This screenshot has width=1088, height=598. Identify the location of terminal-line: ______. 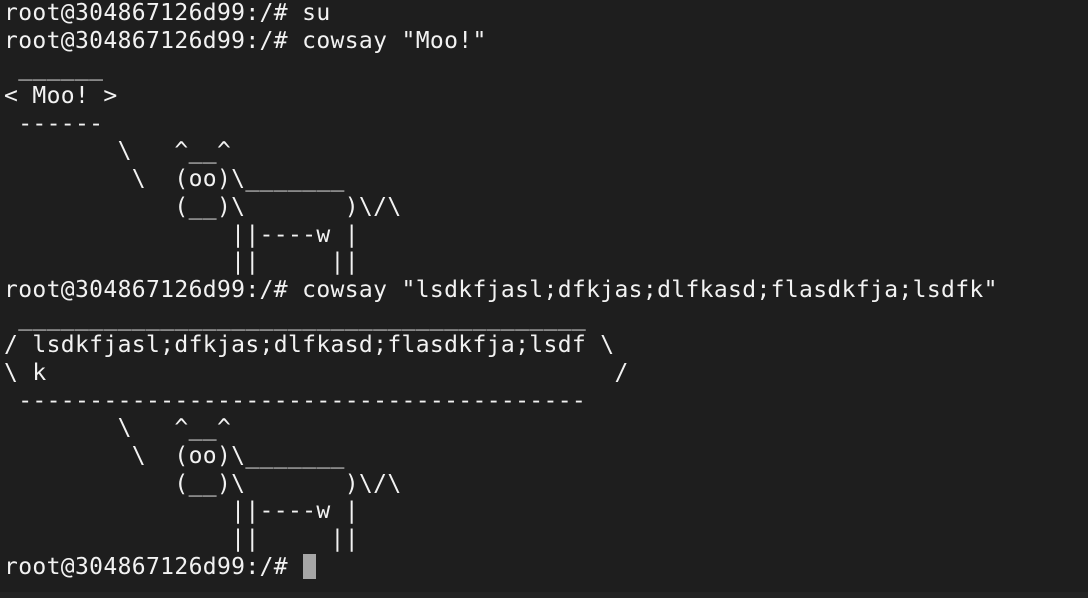
(54, 68).